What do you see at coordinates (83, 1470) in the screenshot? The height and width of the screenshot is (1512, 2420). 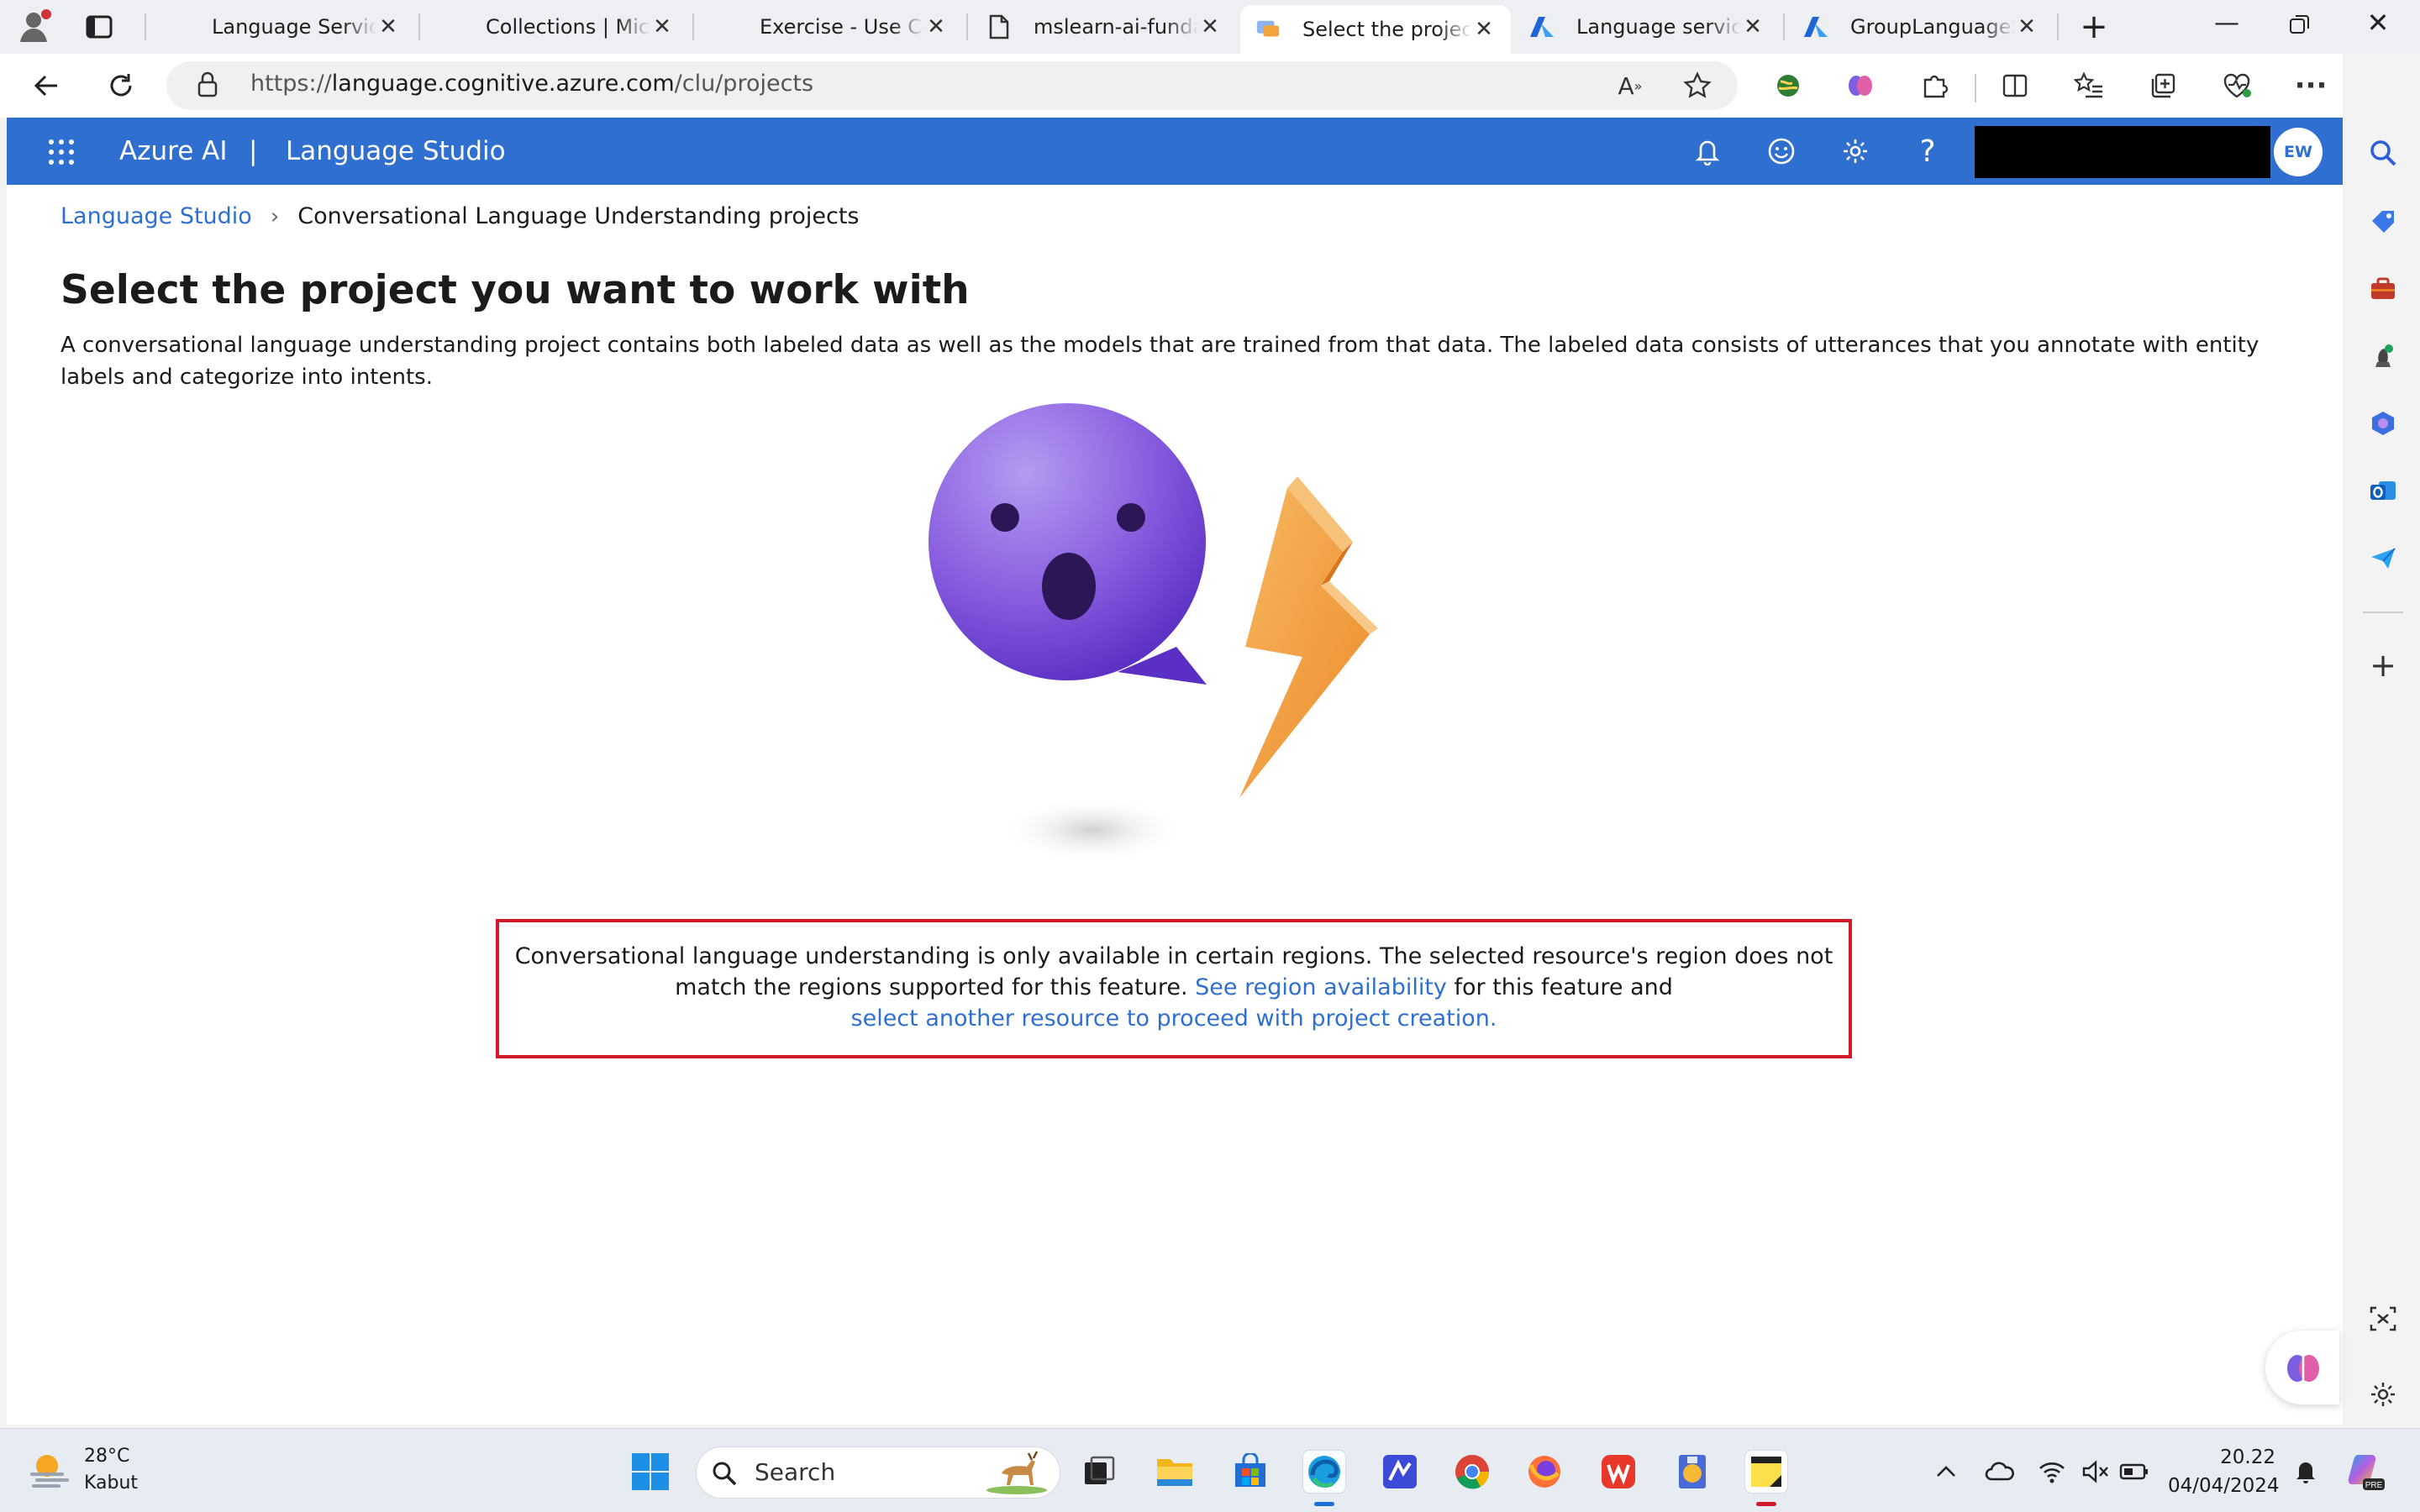 I see `weather-widget: 28°C Kabut` at bounding box center [83, 1470].